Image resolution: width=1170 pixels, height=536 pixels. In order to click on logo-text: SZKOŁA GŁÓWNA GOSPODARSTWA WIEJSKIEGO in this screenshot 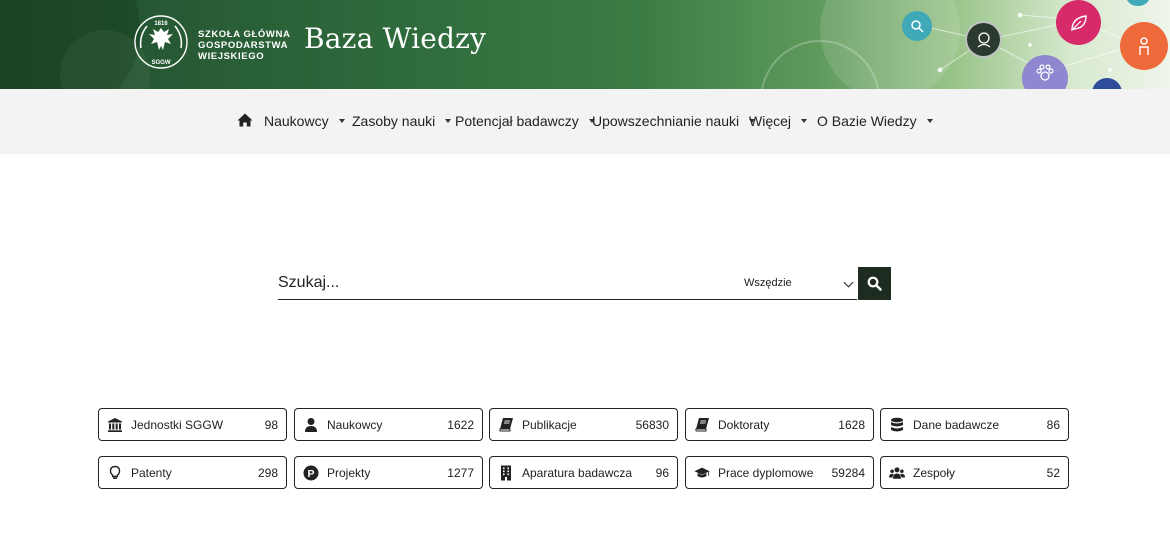, I will do `click(244, 45)`.